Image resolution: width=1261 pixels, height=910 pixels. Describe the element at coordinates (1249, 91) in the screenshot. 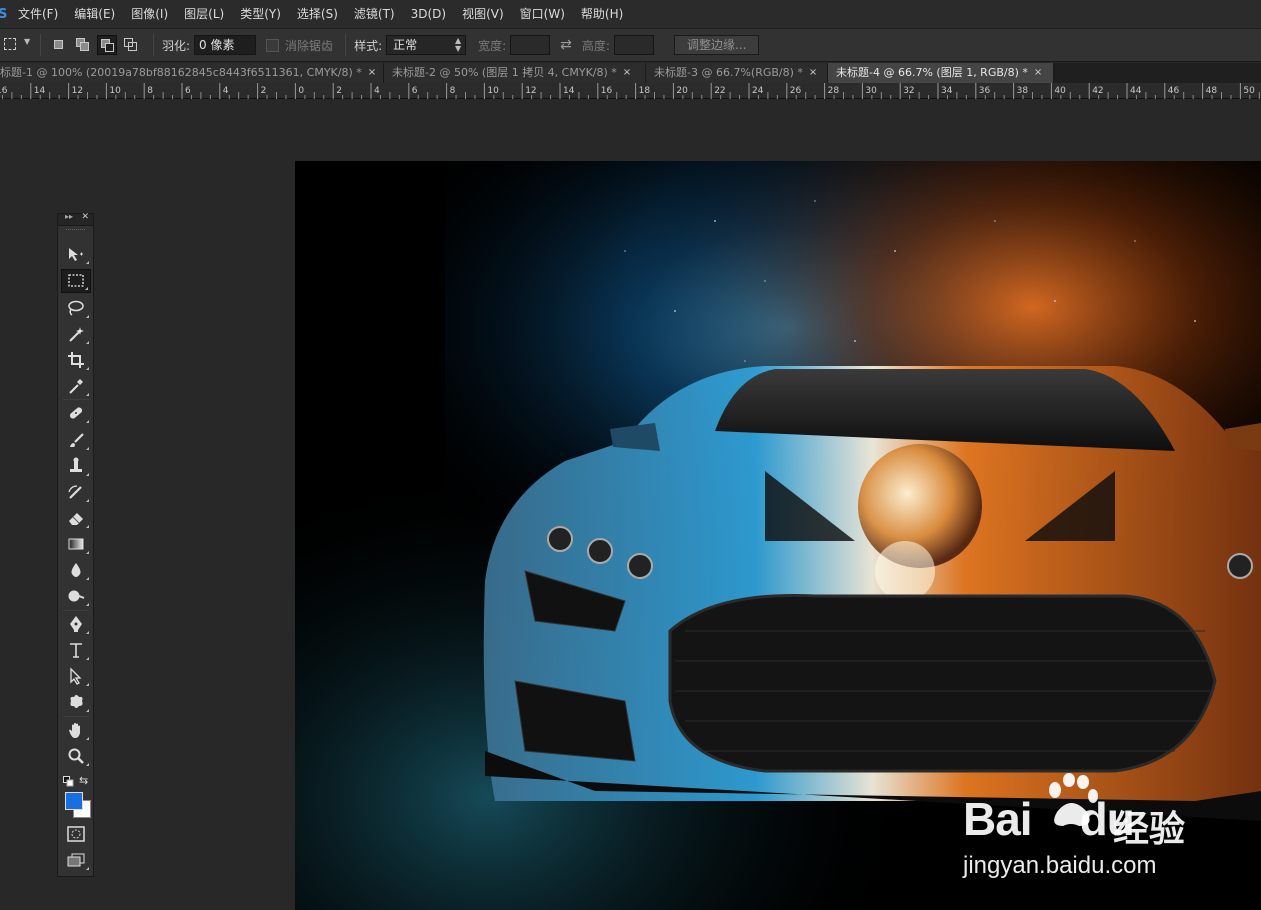

I see `ruler-label: 50` at that location.